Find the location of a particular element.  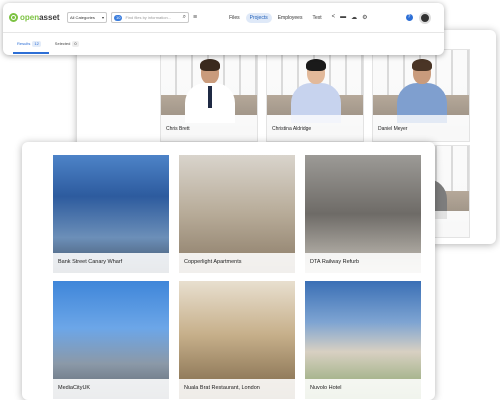

help-icon: ? is located at coordinates (409, 17).